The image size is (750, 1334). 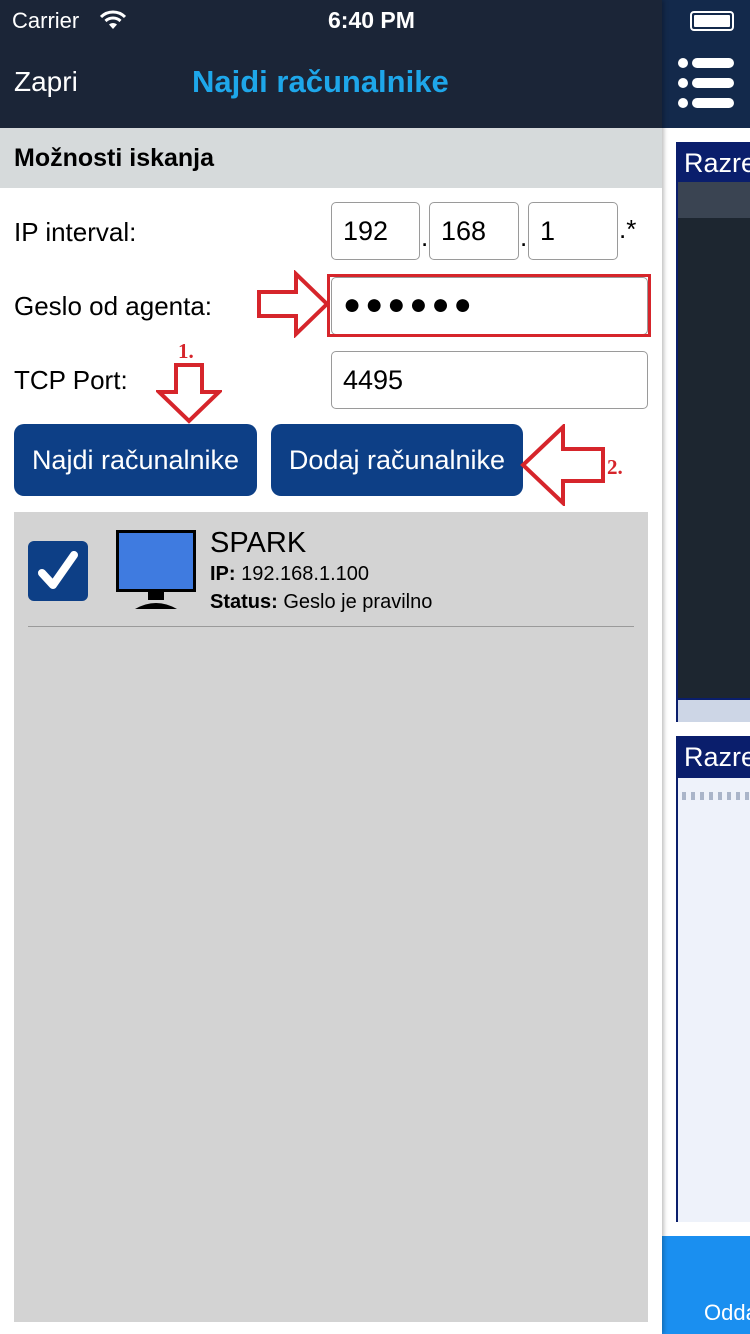 I want to click on section-title: Možnosti iskanja, so click(x=114, y=158).